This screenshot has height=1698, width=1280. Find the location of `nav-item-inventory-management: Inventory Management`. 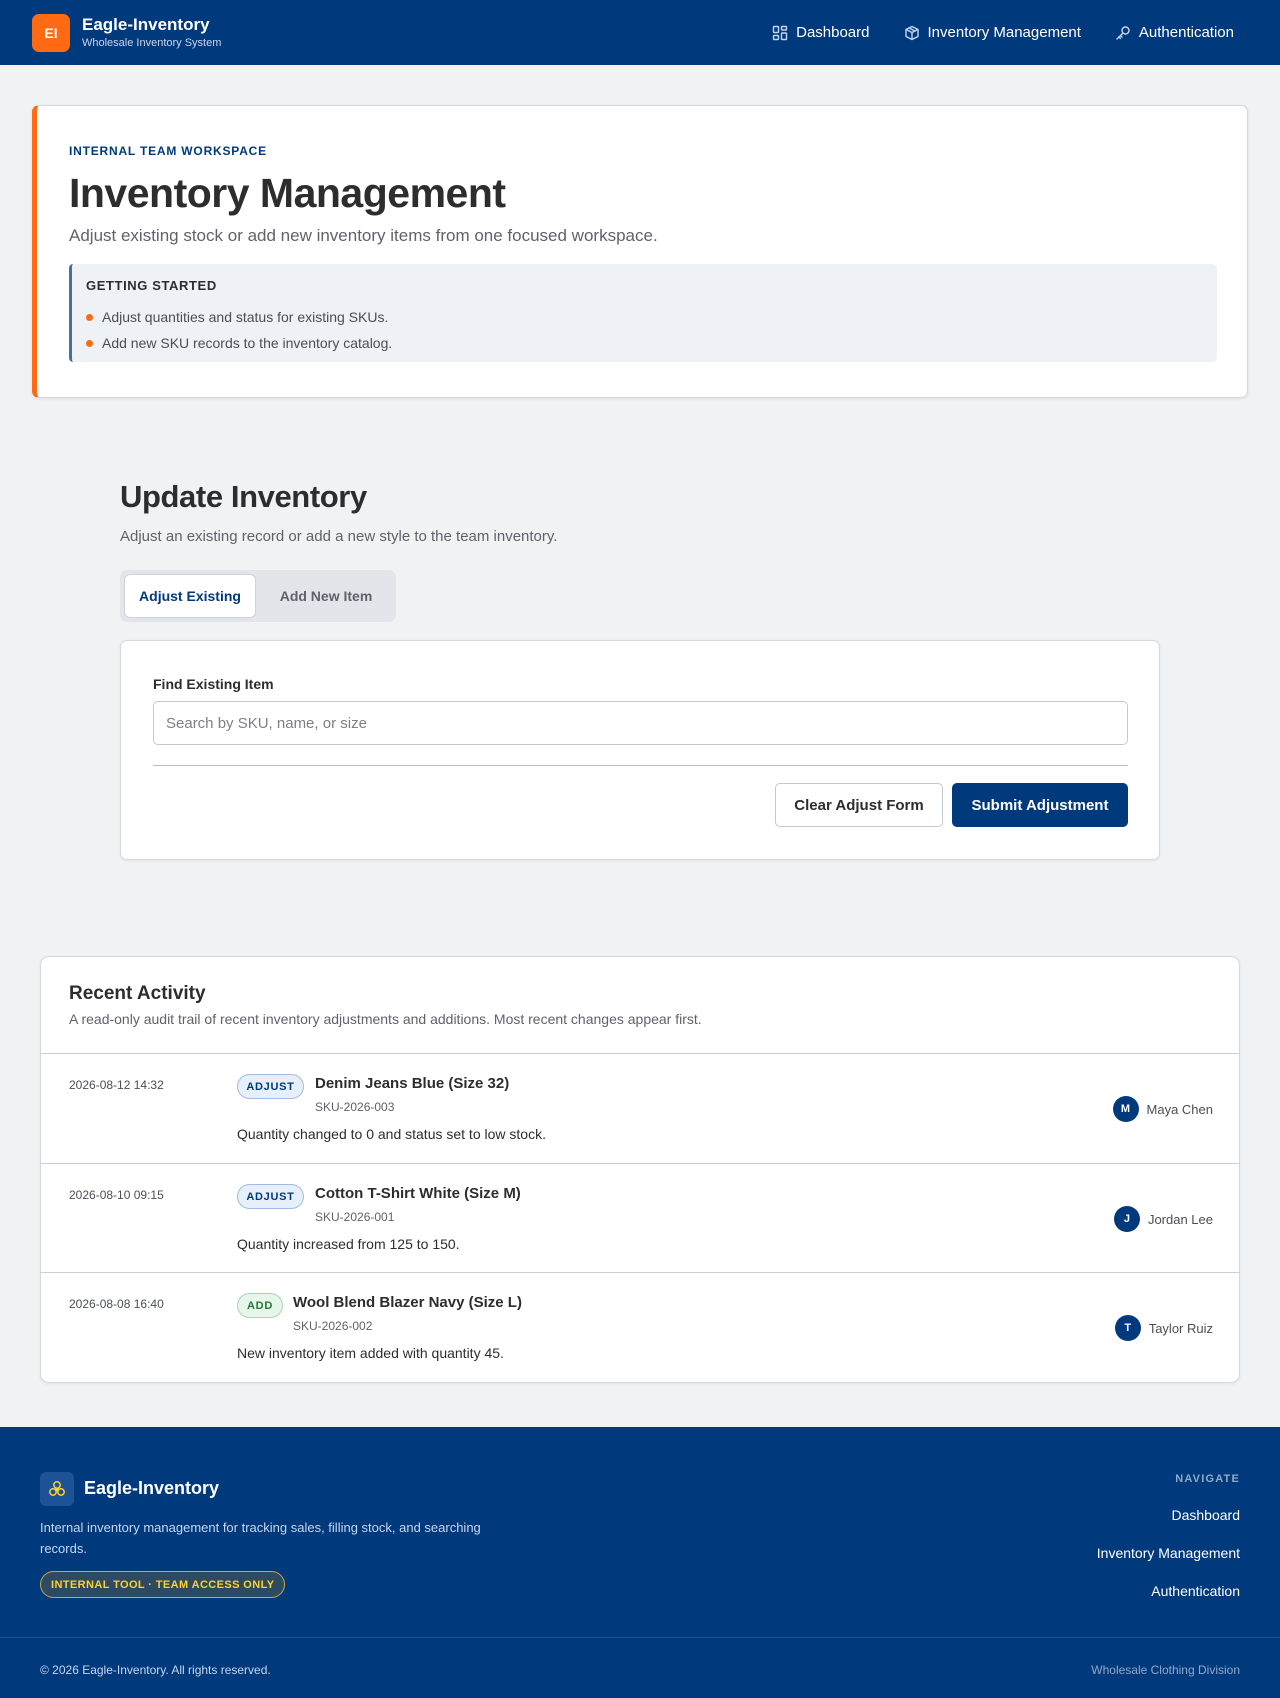

nav-item-inventory-management: Inventory Management is located at coordinates (992, 32).